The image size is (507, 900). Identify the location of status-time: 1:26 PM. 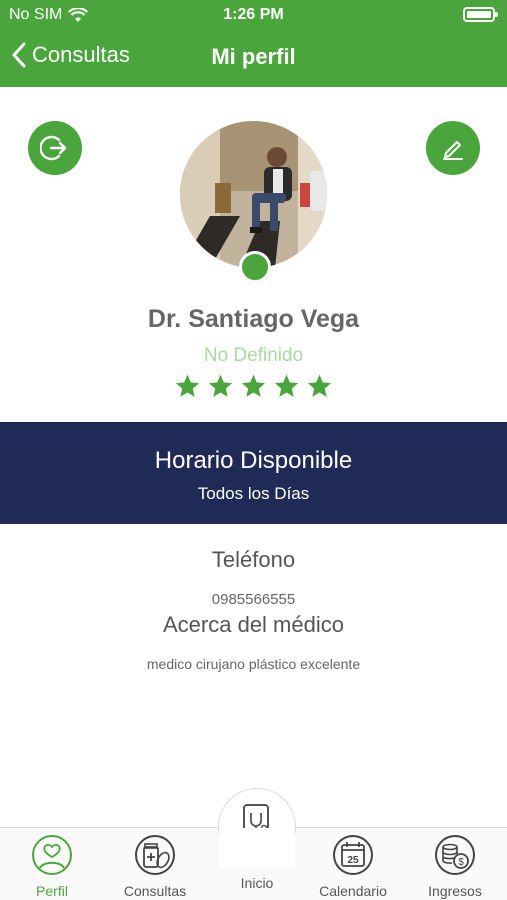
(253, 14).